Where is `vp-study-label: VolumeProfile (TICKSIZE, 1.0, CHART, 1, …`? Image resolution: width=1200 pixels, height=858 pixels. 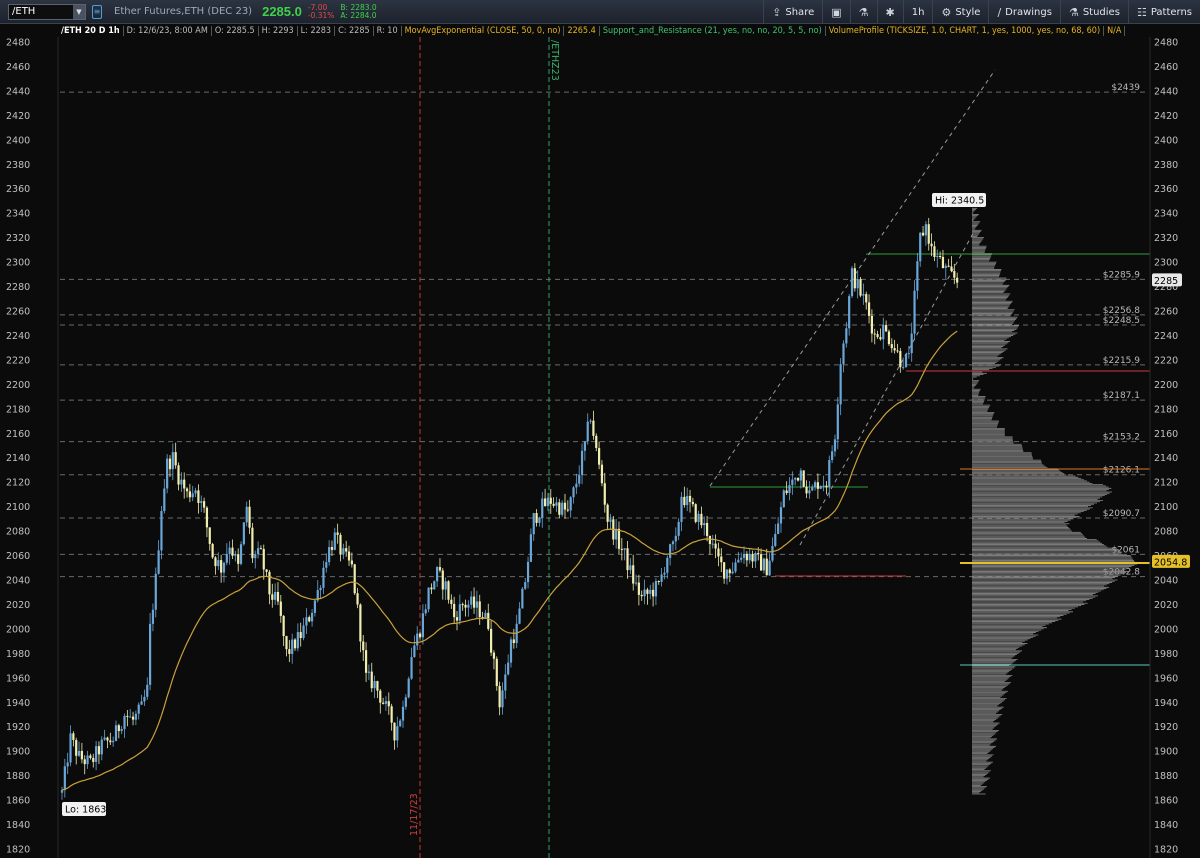
vp-study-label: VolumeProfile (TICKSIZE, 1.0, CHART, 1, … is located at coordinates (965, 30).